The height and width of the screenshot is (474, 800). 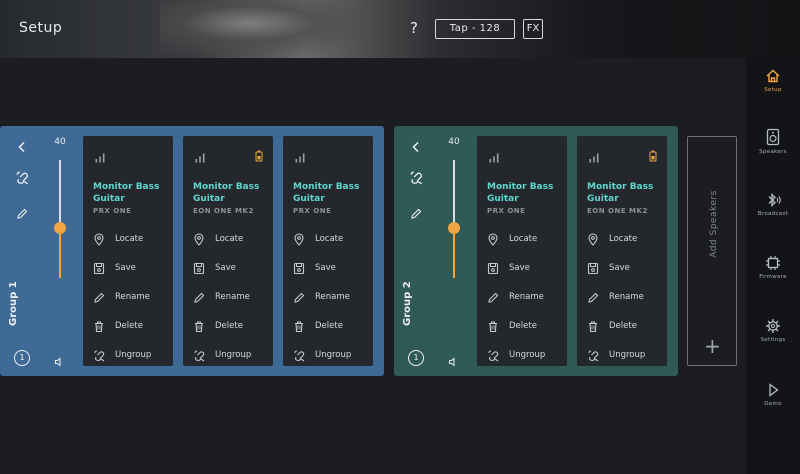 What do you see at coordinates (773, 217) in the screenshot?
I see `sidebar-item-broadcast: Broadcast` at bounding box center [773, 217].